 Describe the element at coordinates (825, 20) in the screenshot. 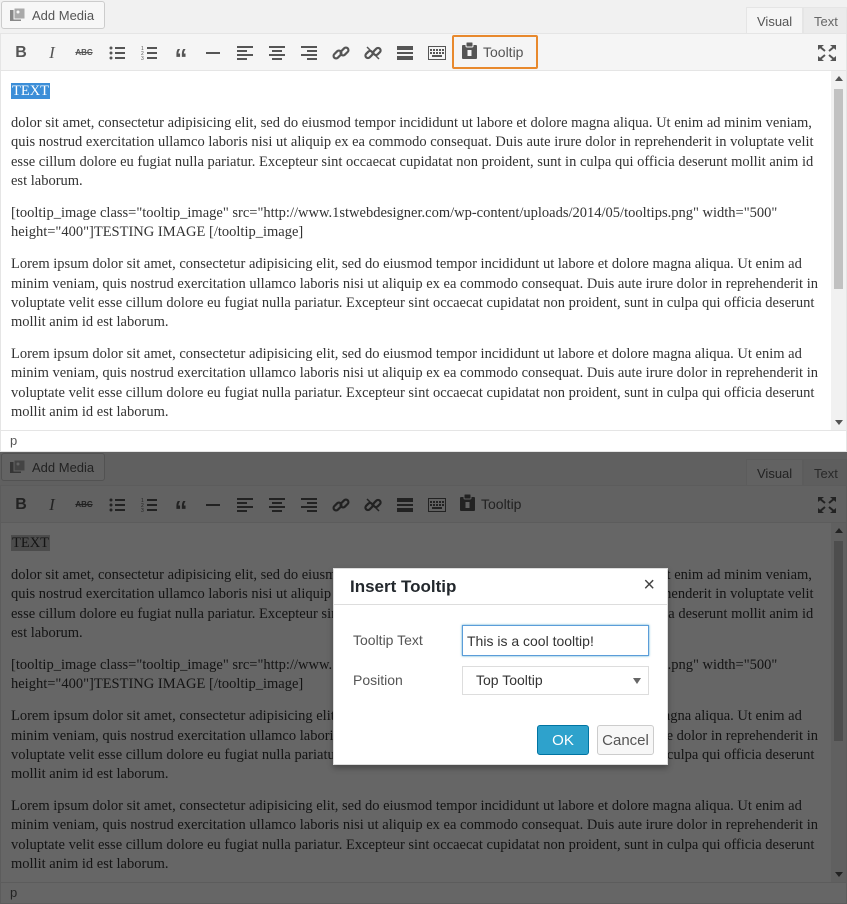

I see `tab-text: Text` at that location.